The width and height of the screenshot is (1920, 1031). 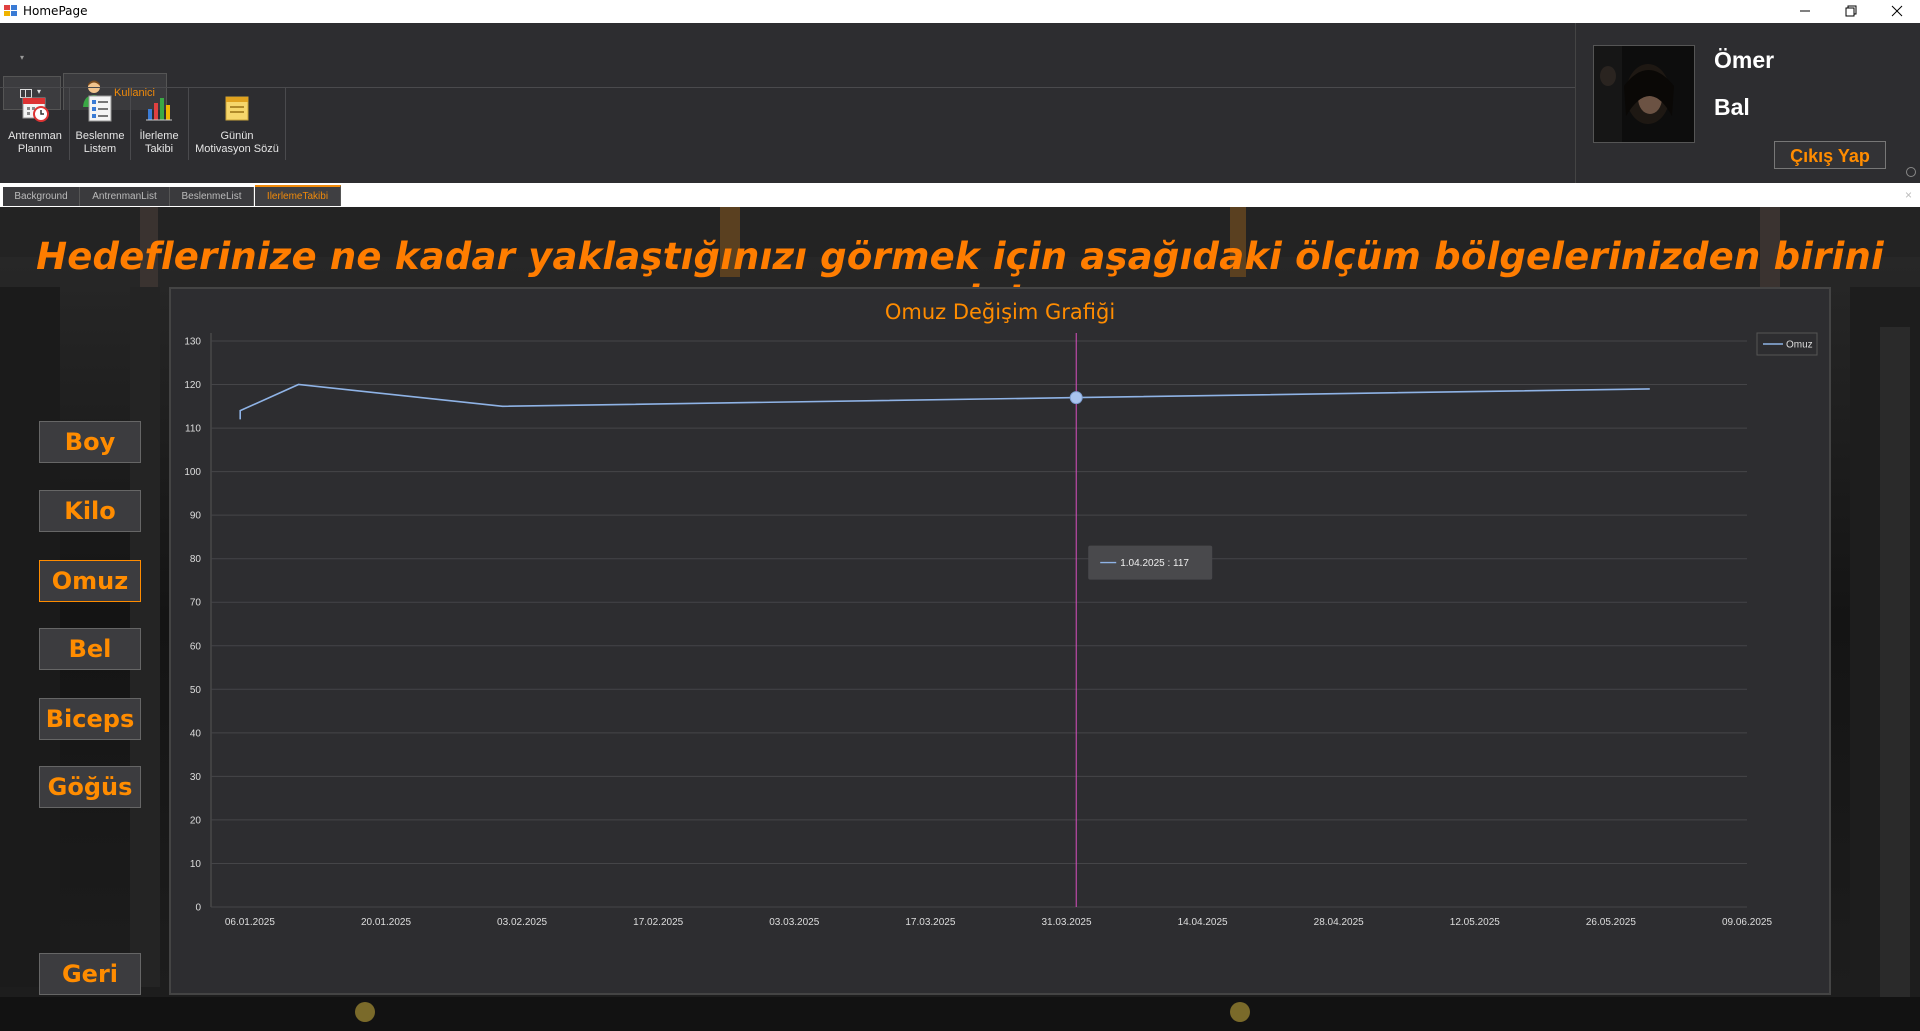 I want to click on note-icon, so click(x=237, y=108).